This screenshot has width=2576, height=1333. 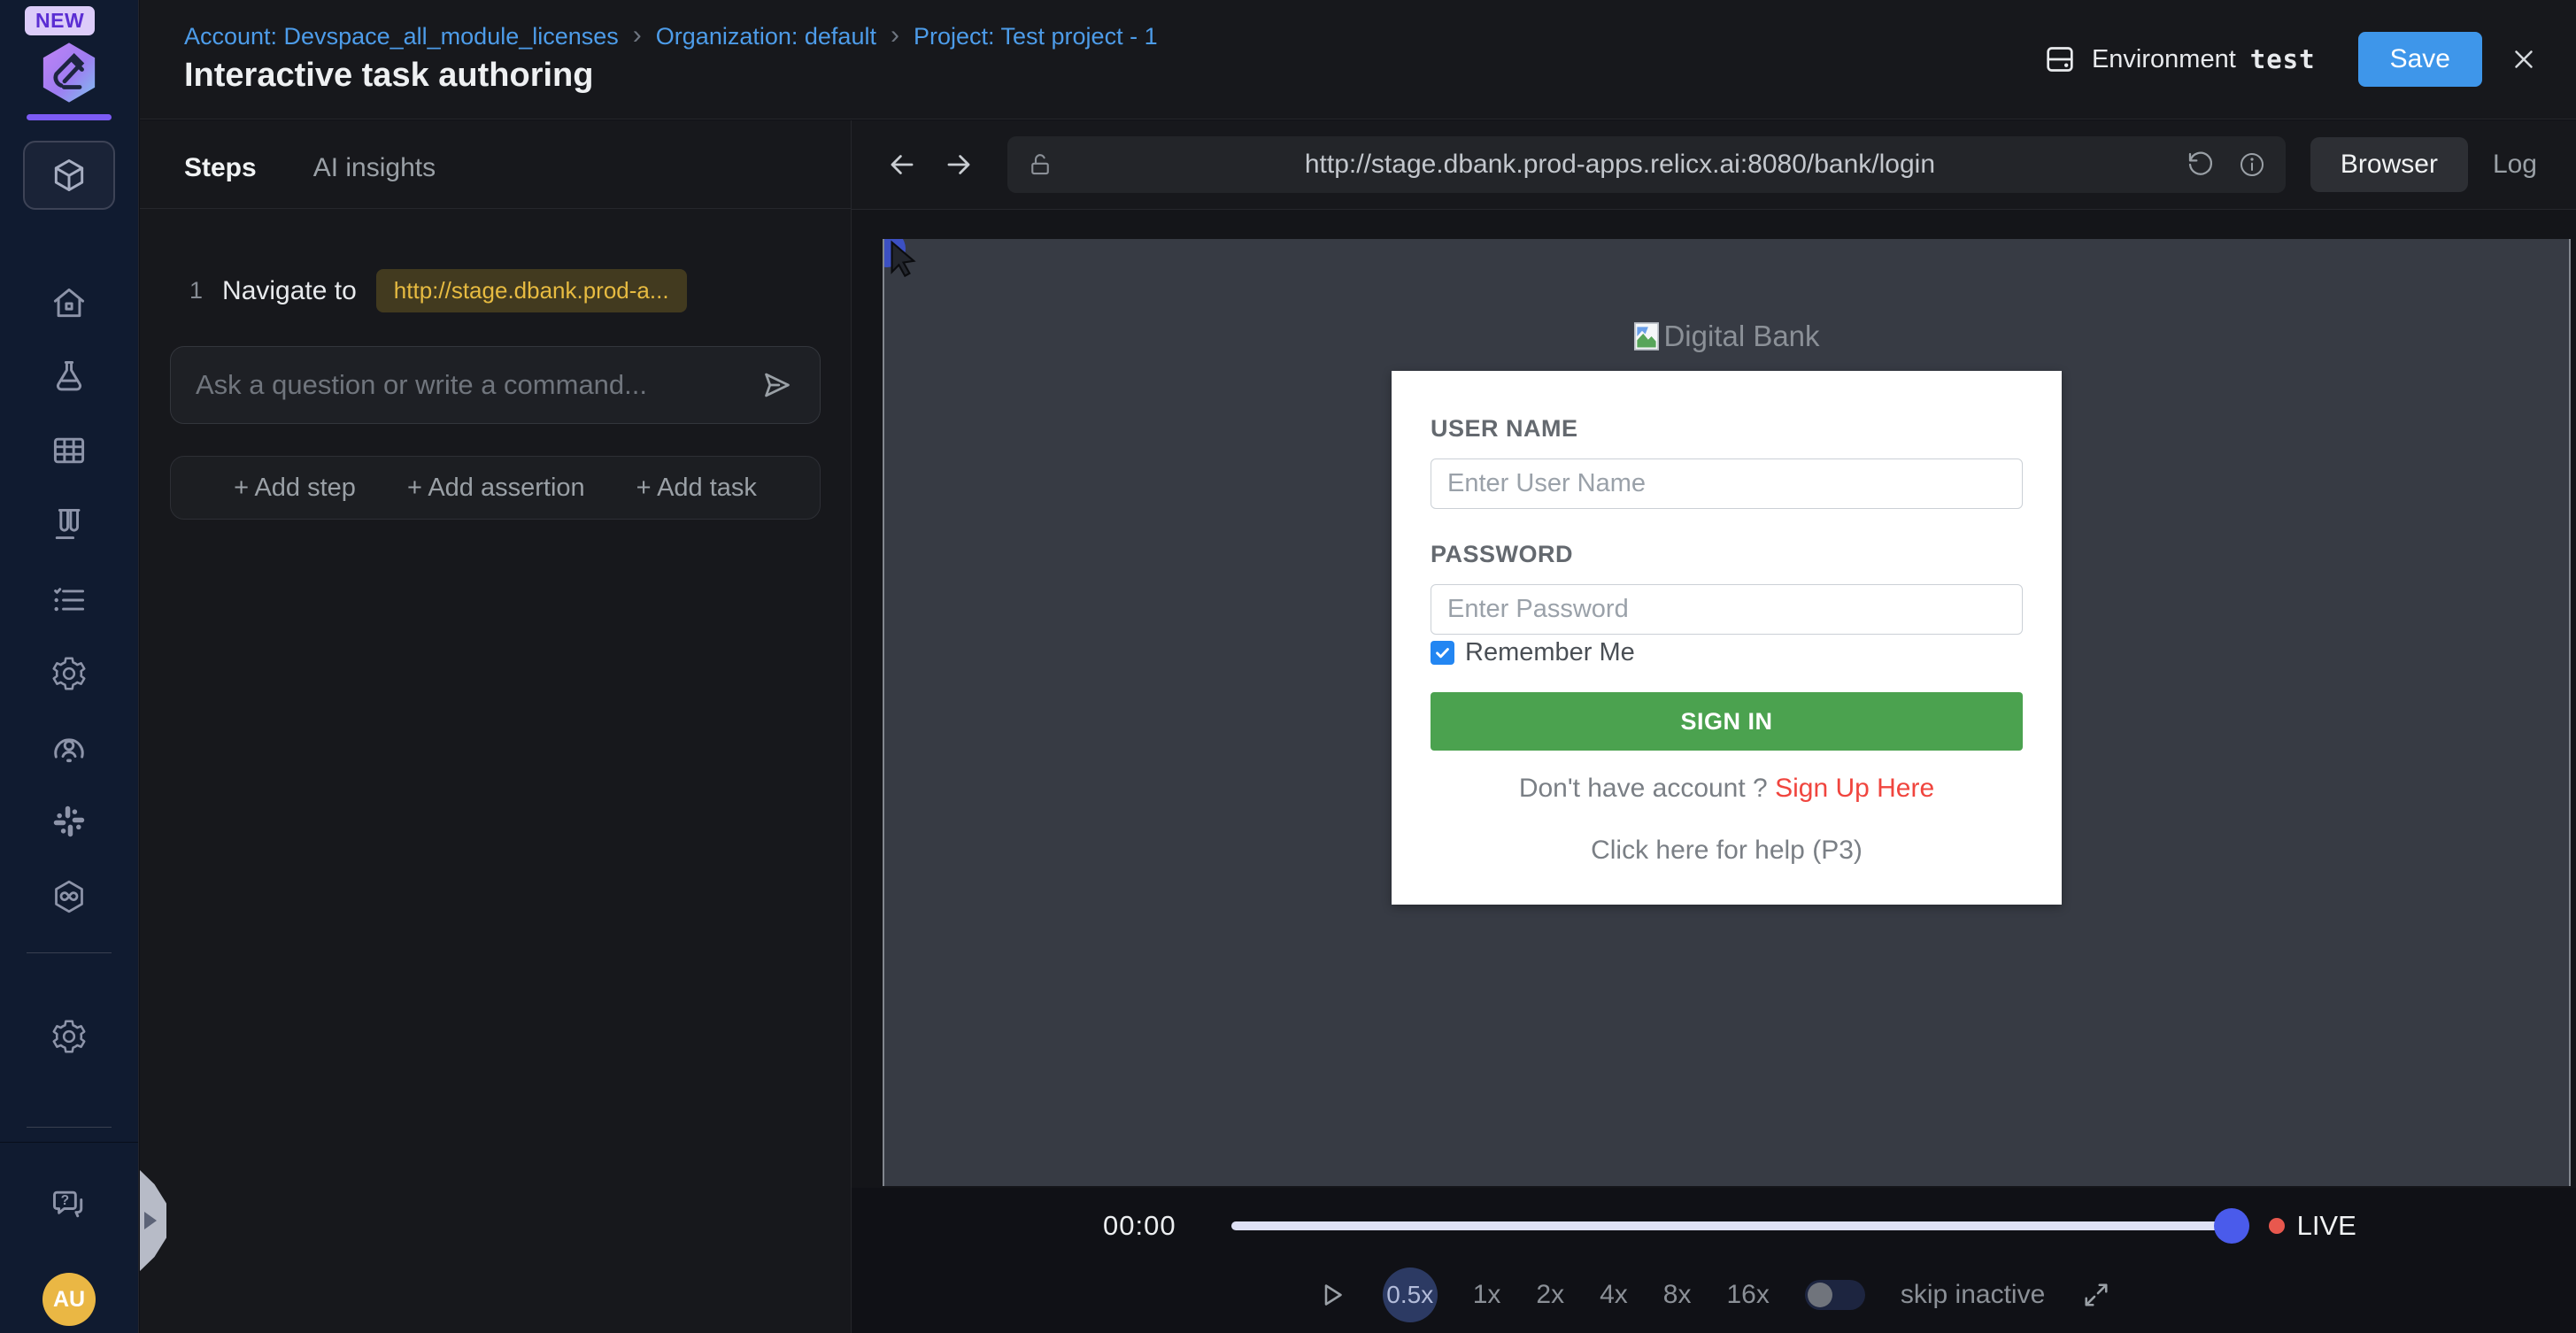 I want to click on speed-2x: 2x, so click(x=1550, y=1295).